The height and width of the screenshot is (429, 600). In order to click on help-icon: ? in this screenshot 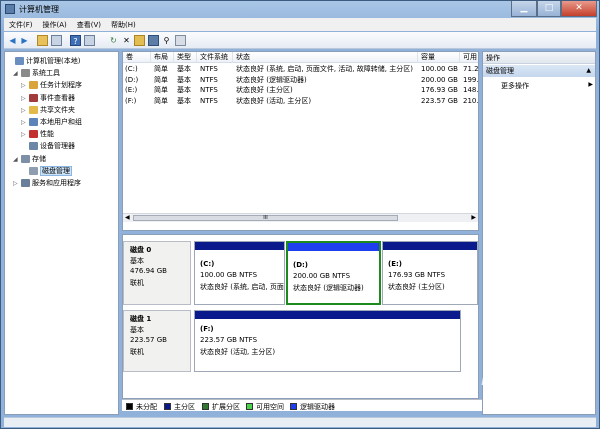, I will do `click(75, 40)`.